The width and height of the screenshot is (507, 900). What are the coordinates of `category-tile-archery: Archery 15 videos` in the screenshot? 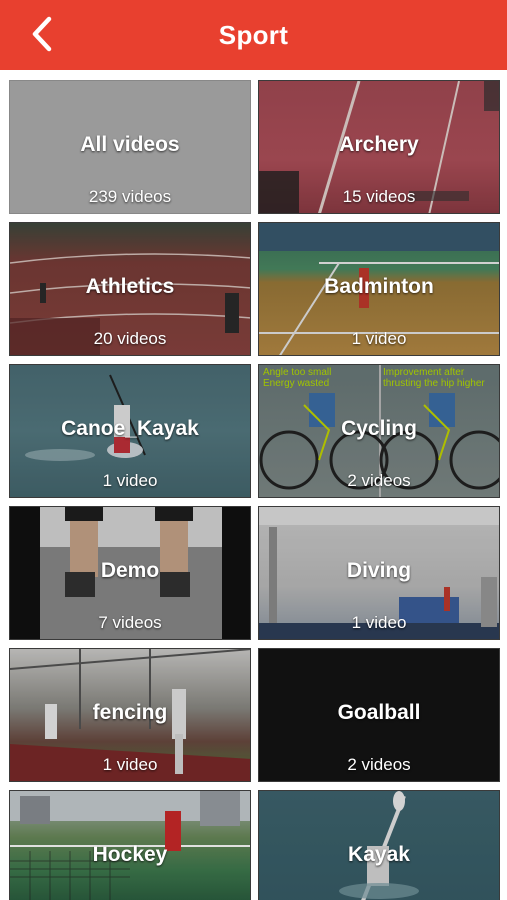 It's located at (379, 147).